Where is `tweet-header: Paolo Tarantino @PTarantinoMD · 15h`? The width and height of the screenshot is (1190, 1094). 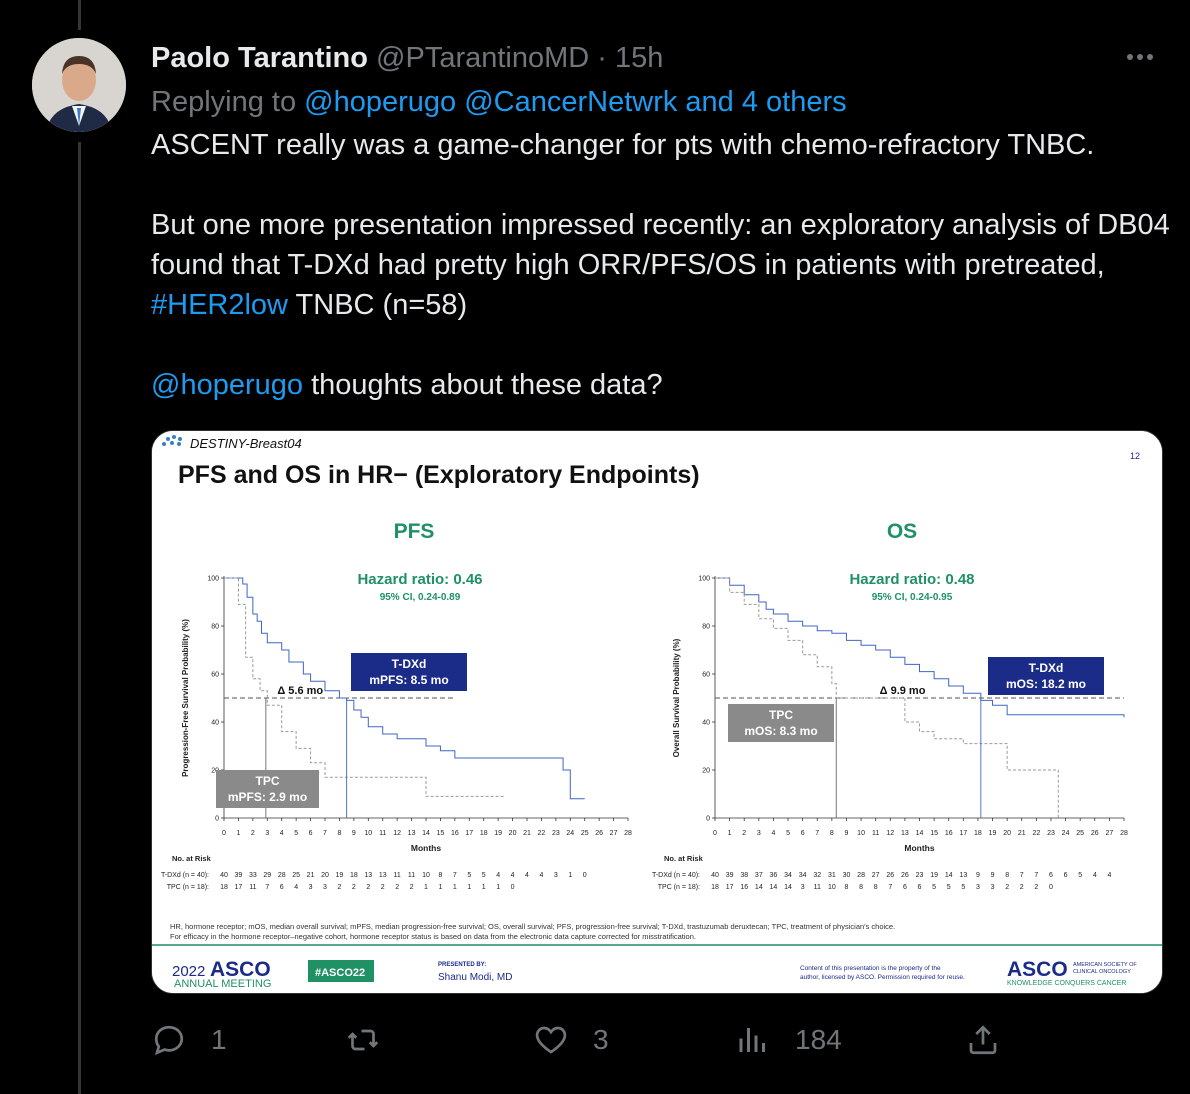 tweet-header: Paolo Tarantino @PTarantinoMD · 15h is located at coordinates (651, 58).